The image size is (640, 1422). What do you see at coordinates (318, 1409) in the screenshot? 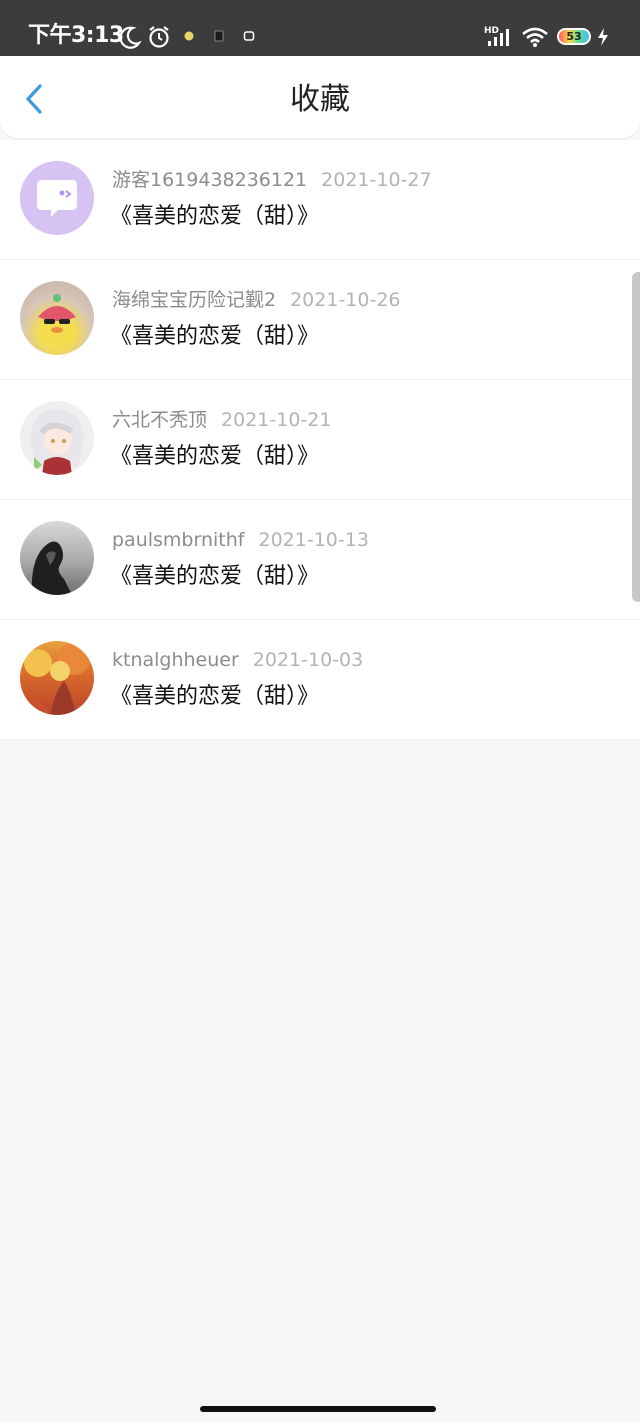
I see `home-indicator` at bounding box center [318, 1409].